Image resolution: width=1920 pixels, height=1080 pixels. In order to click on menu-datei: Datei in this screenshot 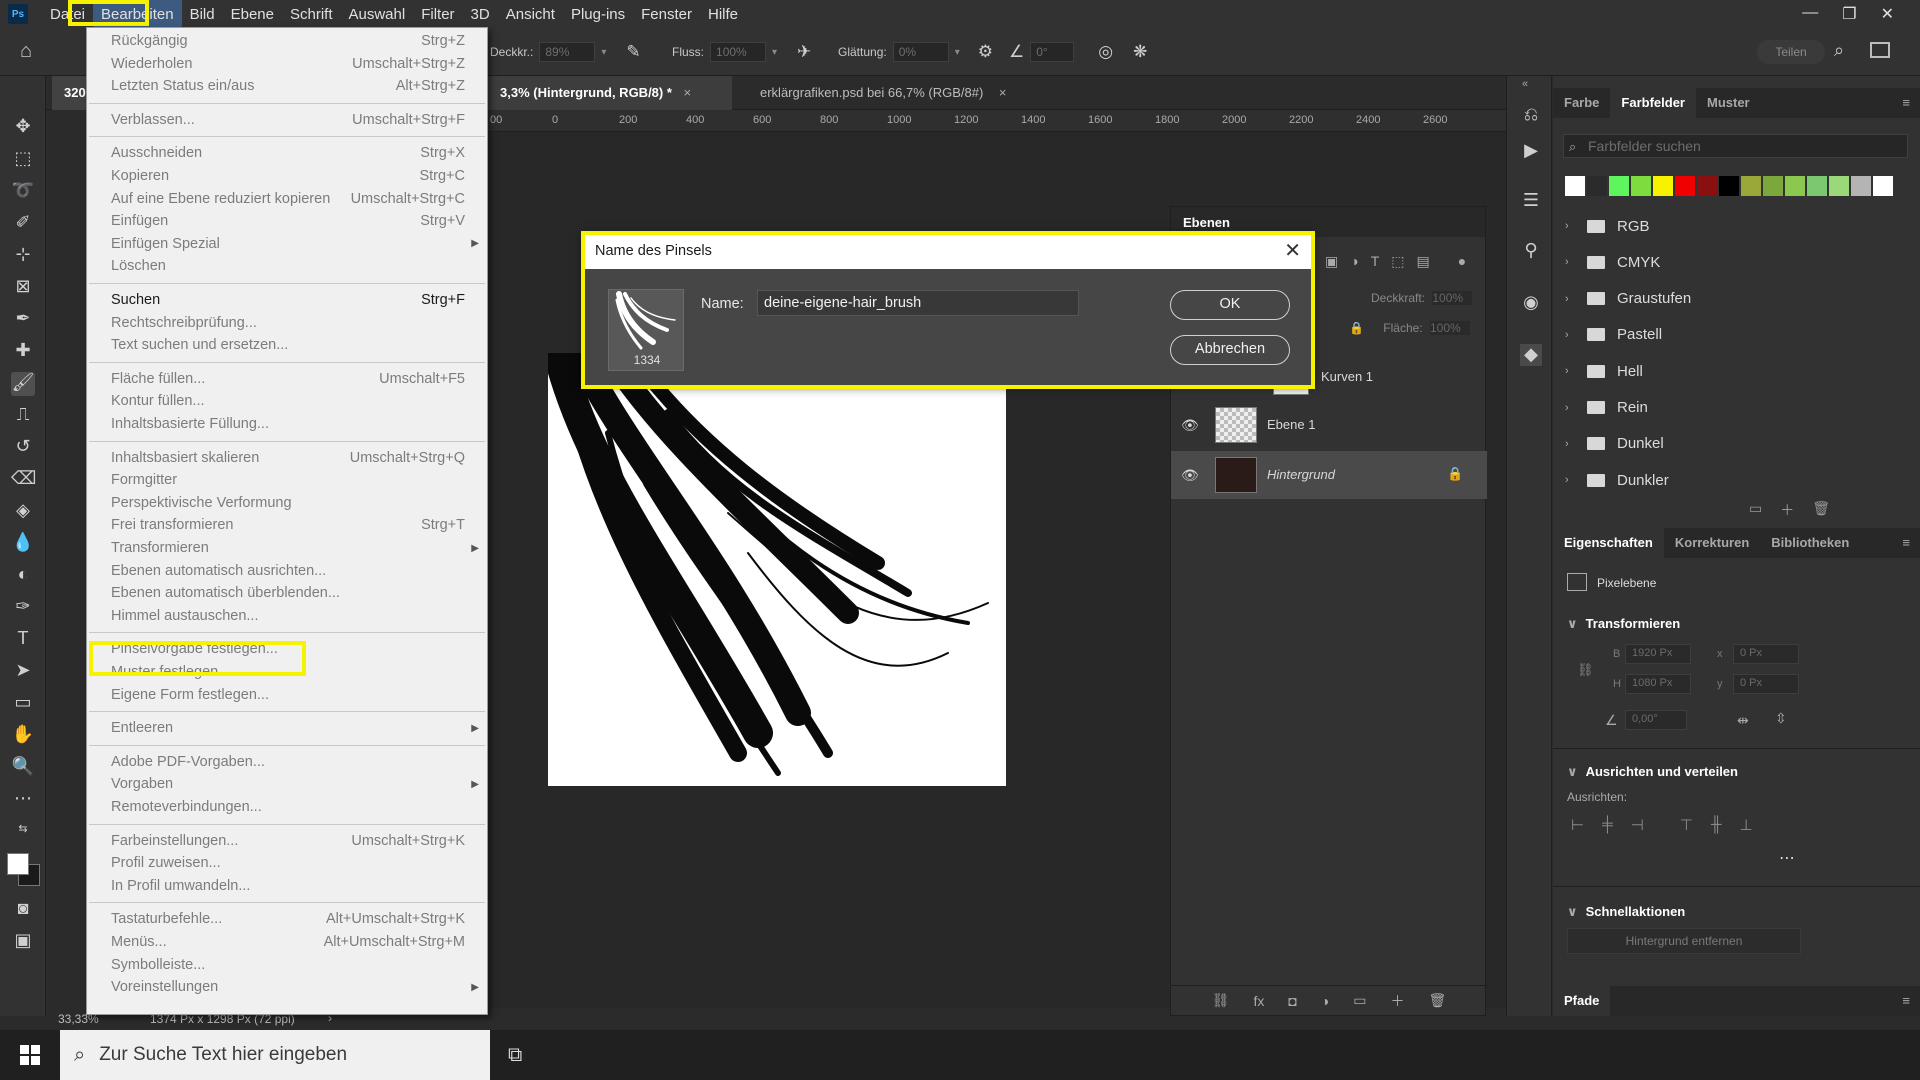, I will do `click(67, 14)`.